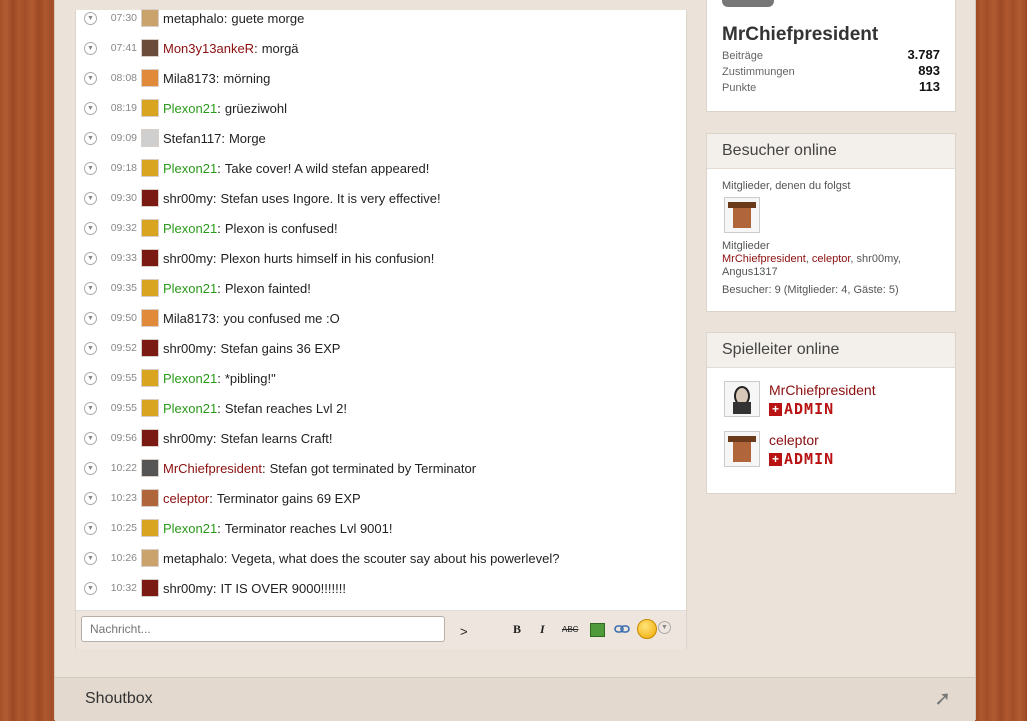 The image size is (1027, 721). I want to click on member-link: shr00my, so click(877, 259).